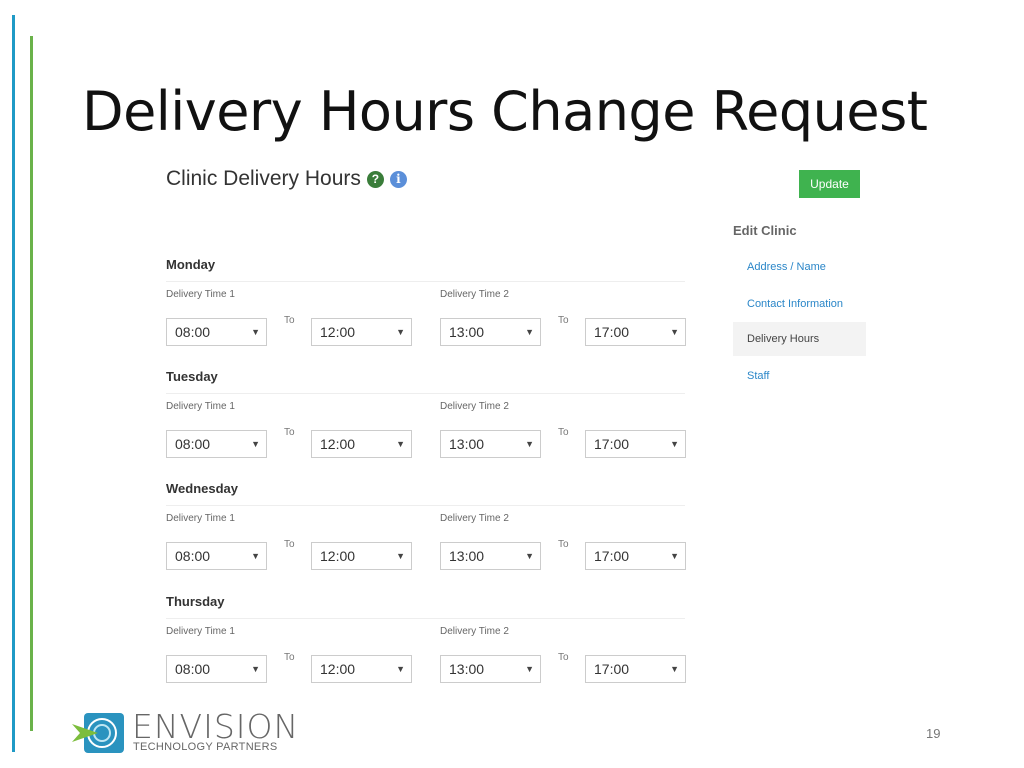 This screenshot has width=1024, height=768. I want to click on sidebar-item-delivery-hours: Delivery Hours, so click(799, 339).